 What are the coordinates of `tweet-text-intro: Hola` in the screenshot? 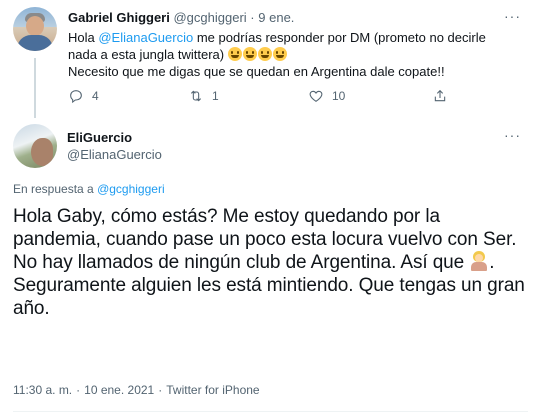 It's located at (83, 37).